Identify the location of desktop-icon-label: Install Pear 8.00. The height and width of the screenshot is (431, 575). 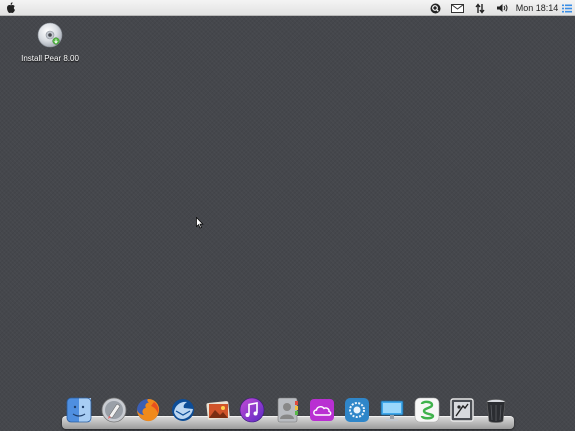
(50, 58).